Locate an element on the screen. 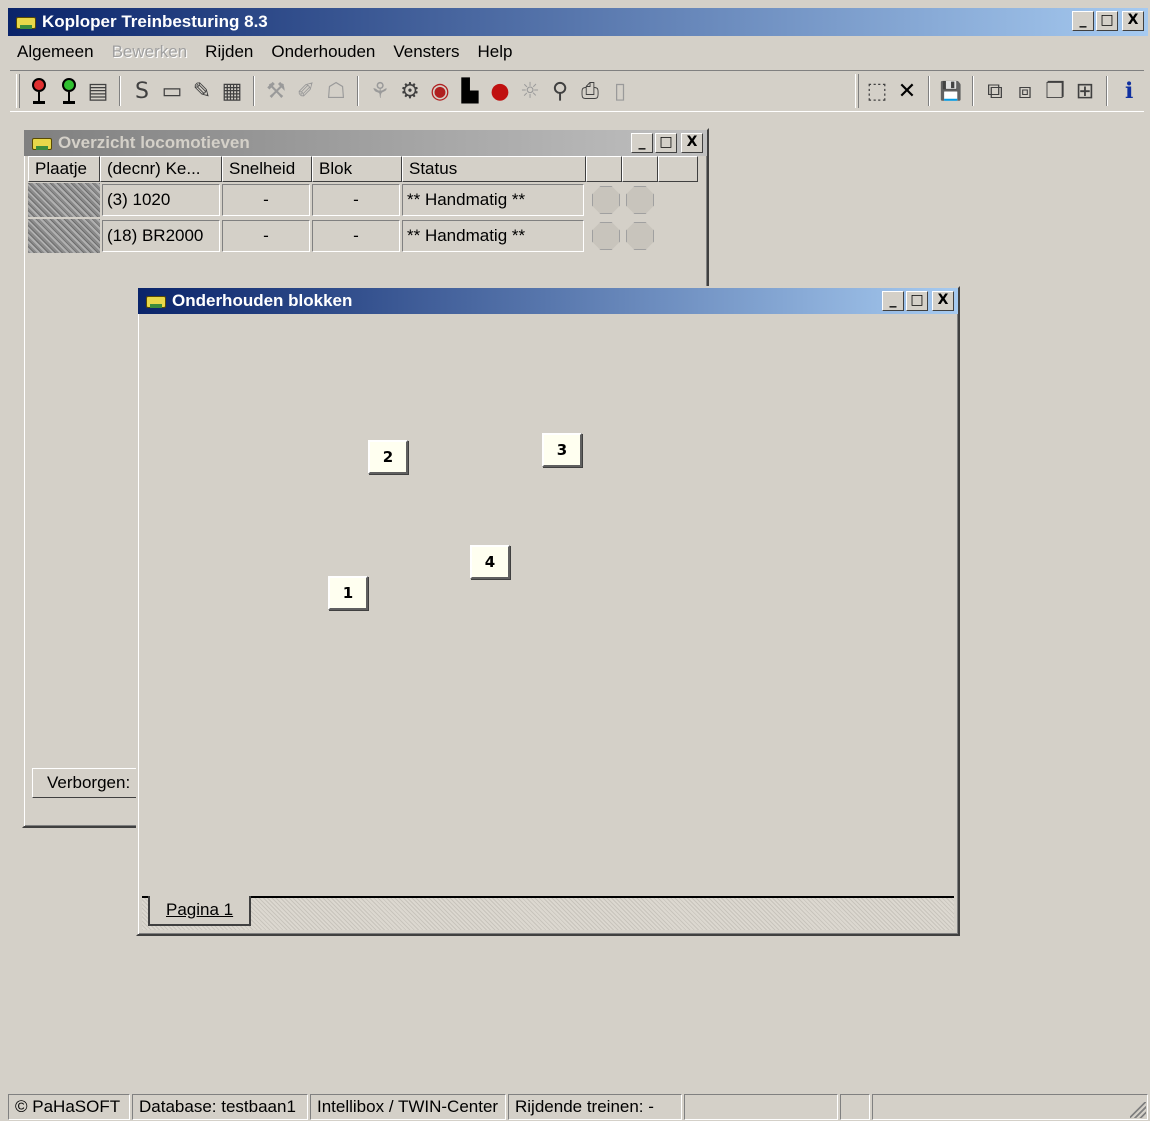  brush-icon: ✐ is located at coordinates (306, 91).